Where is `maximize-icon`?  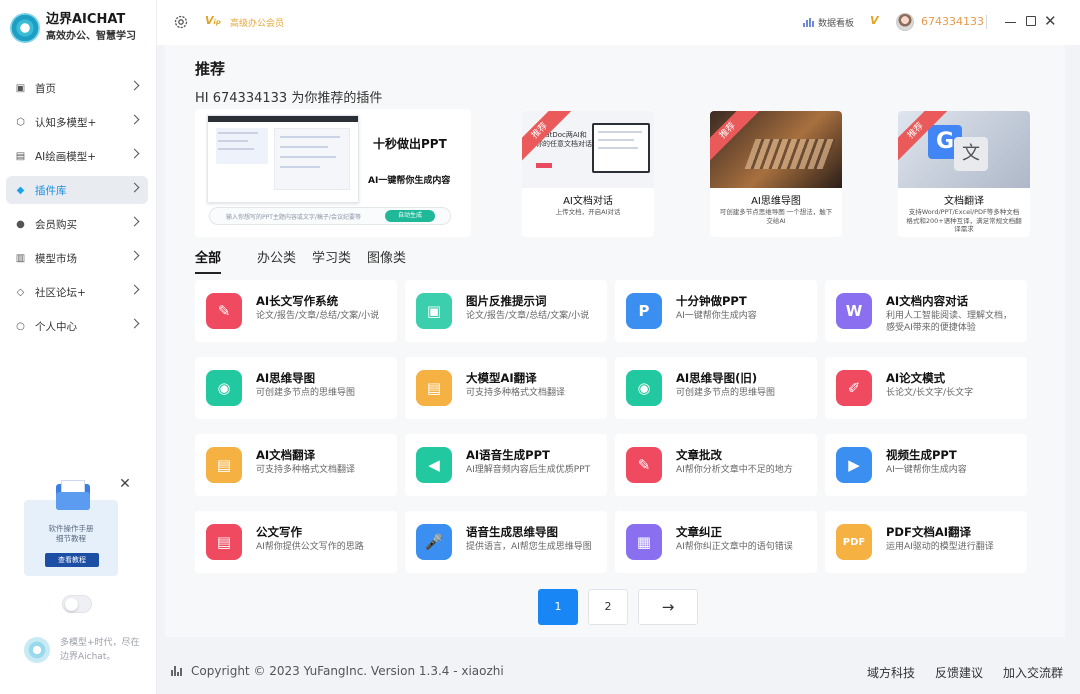 maximize-icon is located at coordinates (1031, 21).